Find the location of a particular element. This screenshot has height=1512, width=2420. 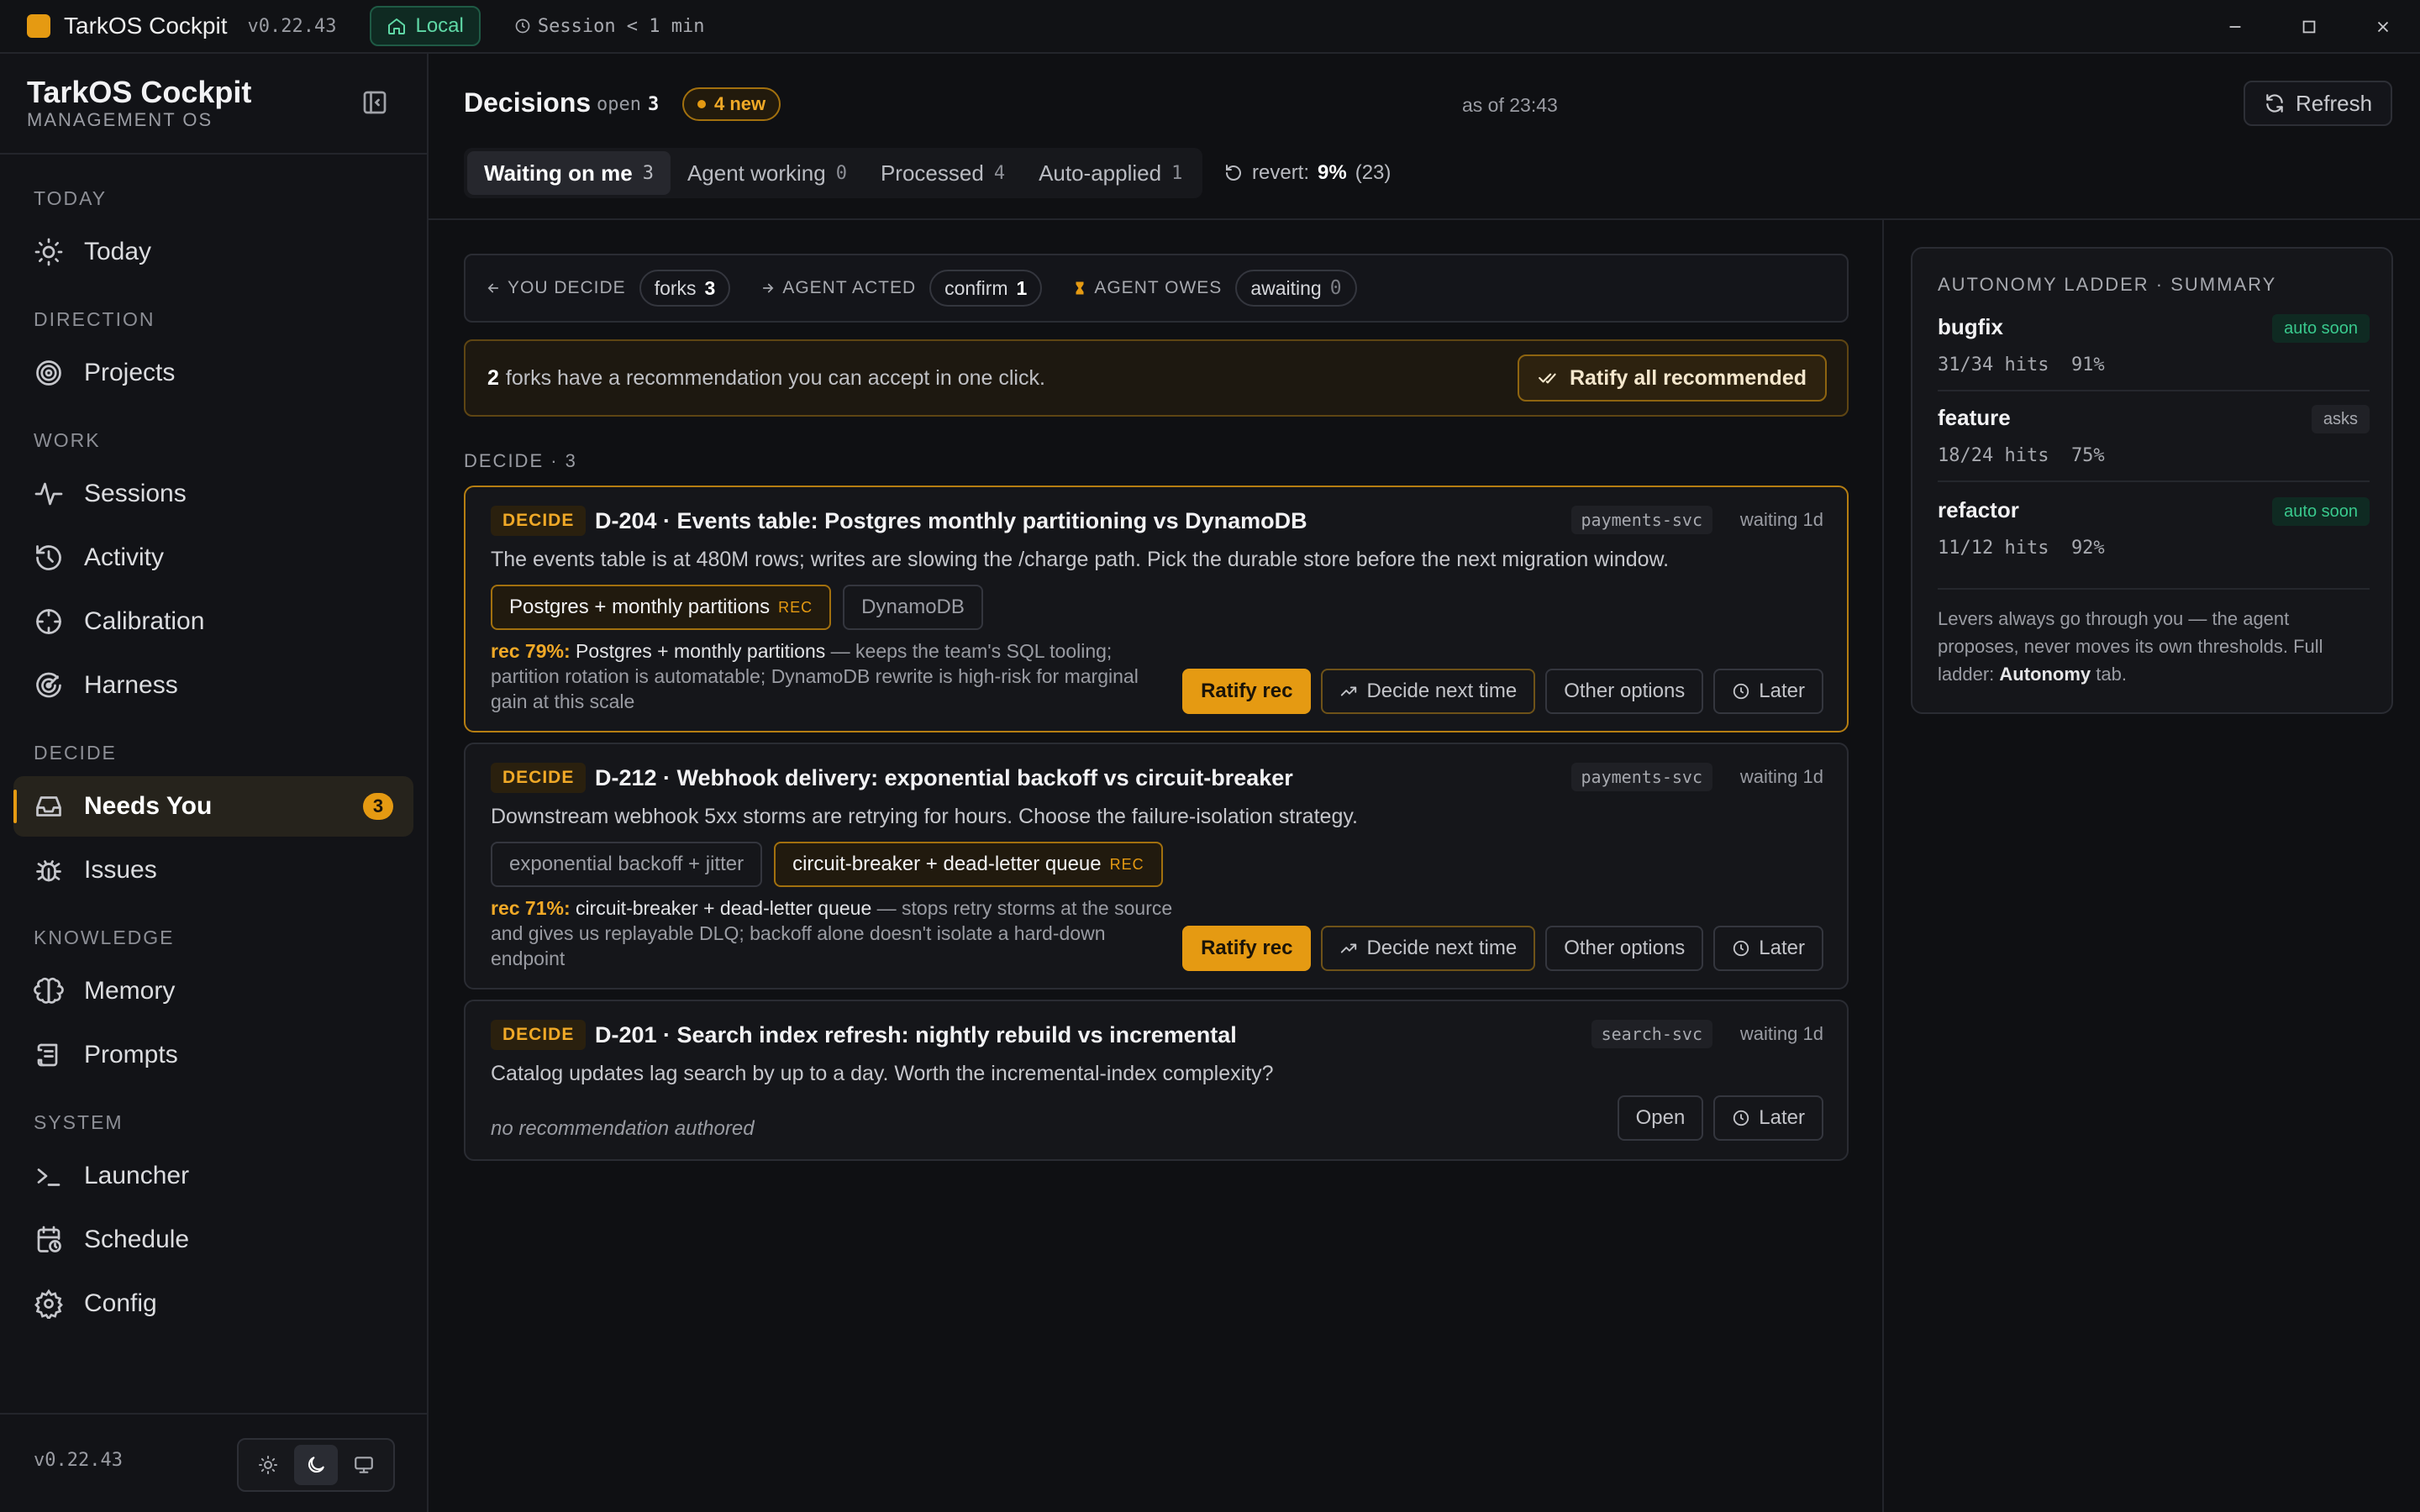

nav-section-system: SYSTEM is located at coordinates (79, 1122).